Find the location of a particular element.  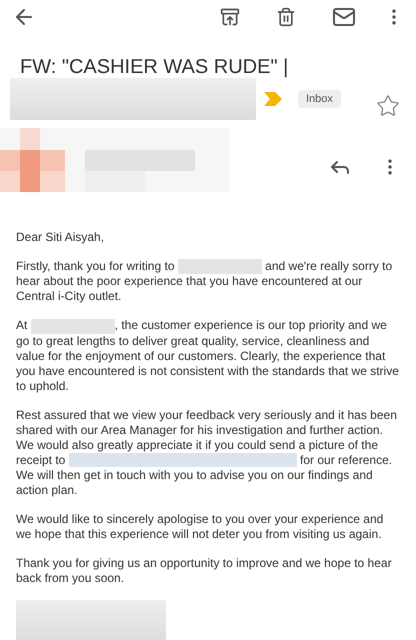

body-paragraph: Firstly, thank you for writing to and we're really sorry to hear about the poor experience that you have encountered at our Central i-City outlet. is located at coordinates (205, 281).